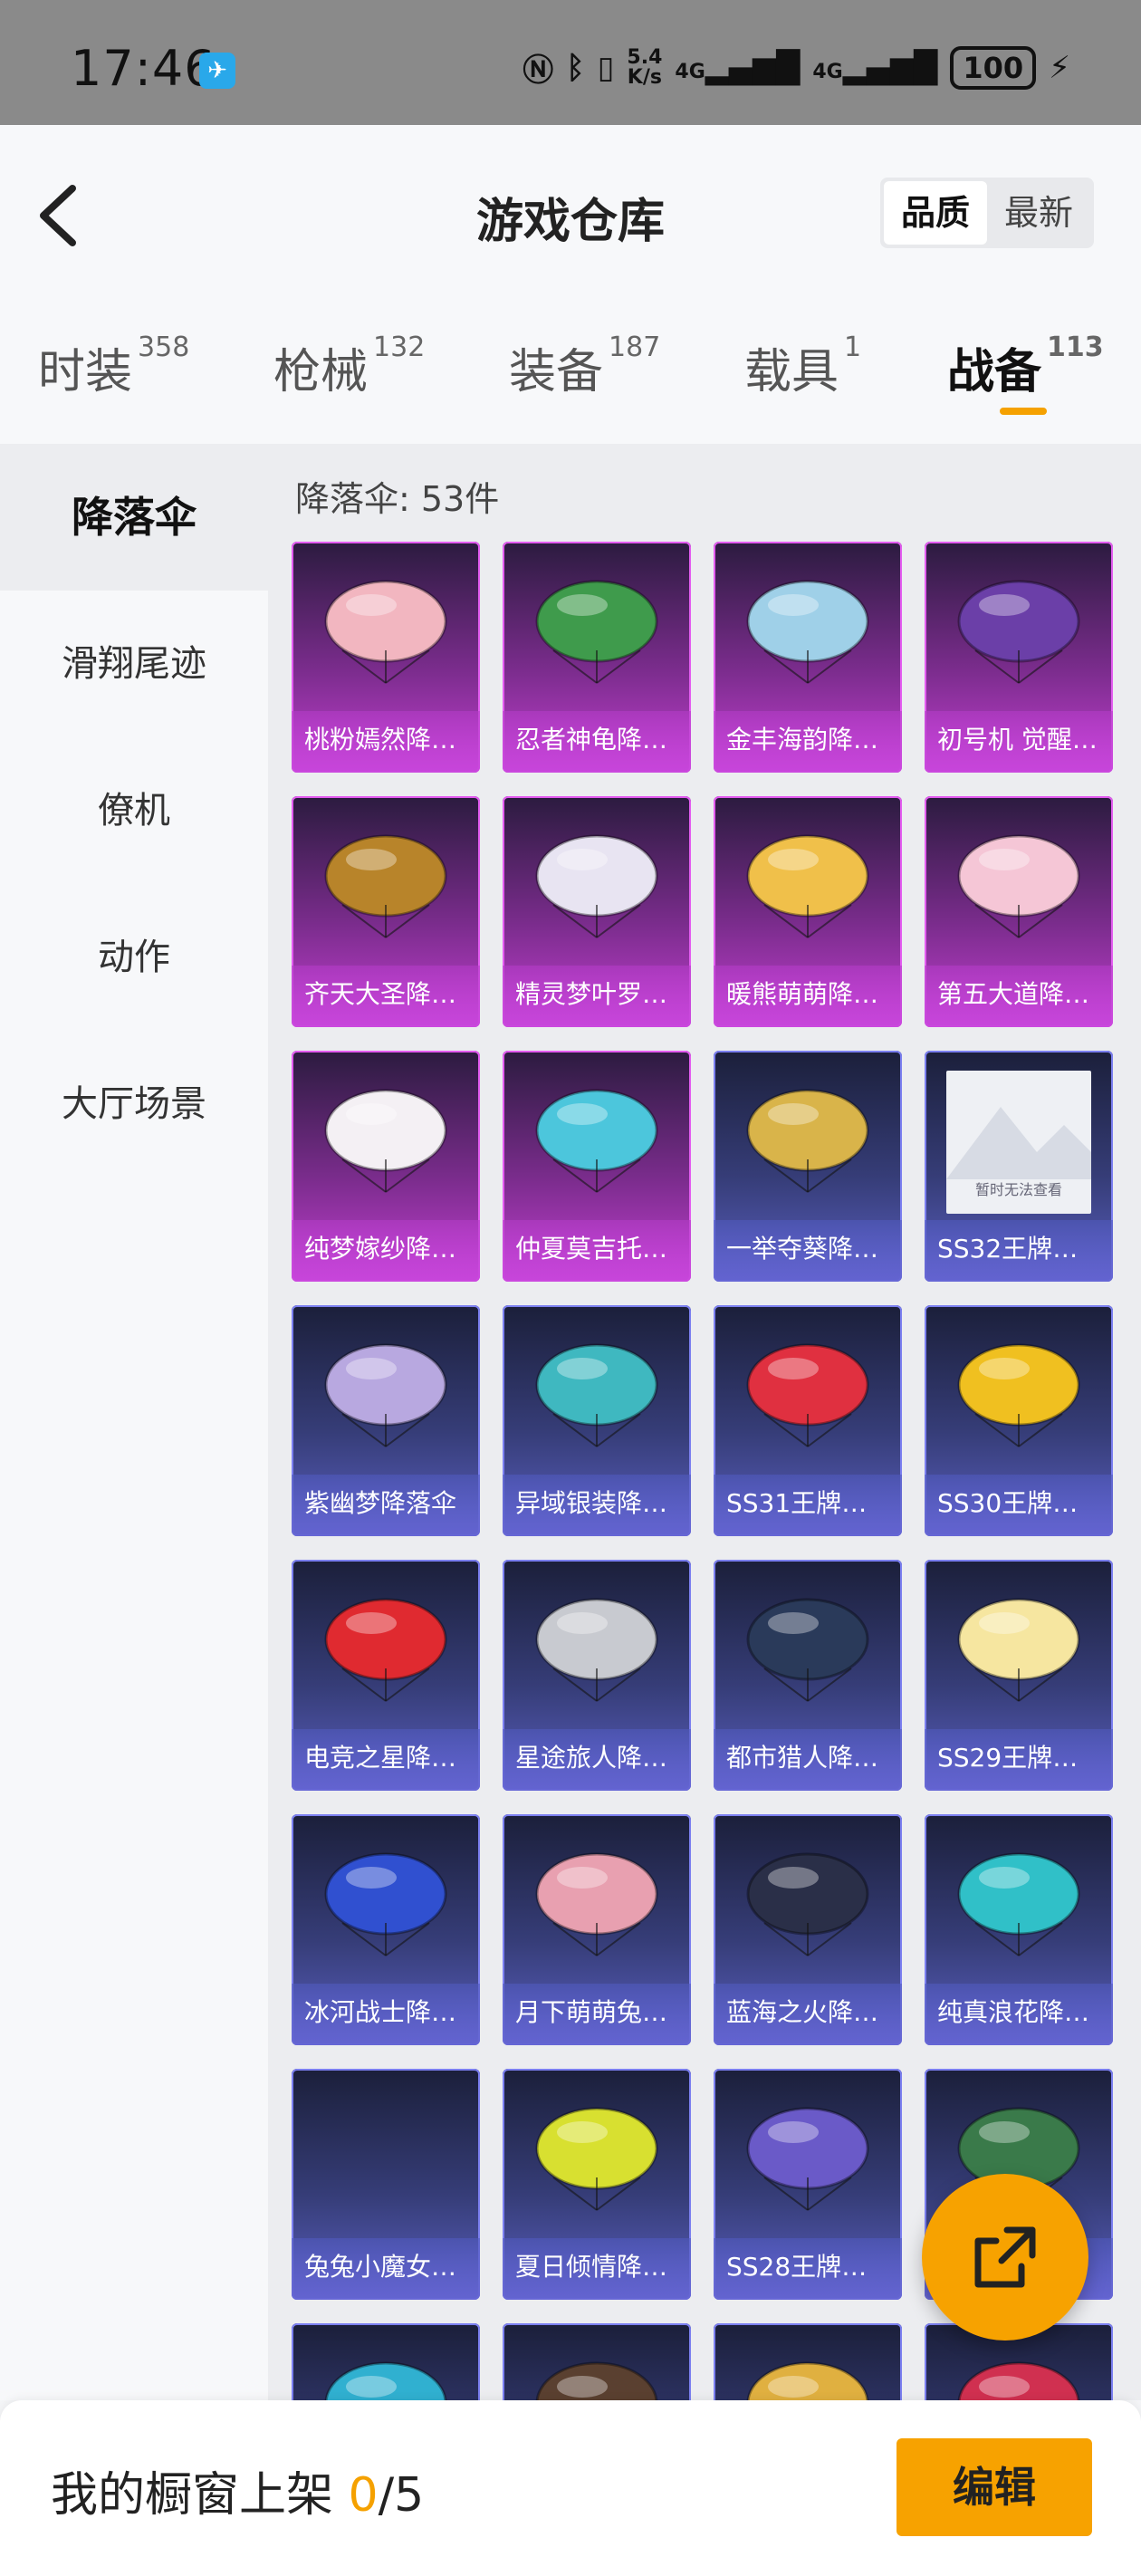 Image resolution: width=1141 pixels, height=2576 pixels. What do you see at coordinates (364, 2495) in the screenshot?
I see `shelf-current-count: 0` at bounding box center [364, 2495].